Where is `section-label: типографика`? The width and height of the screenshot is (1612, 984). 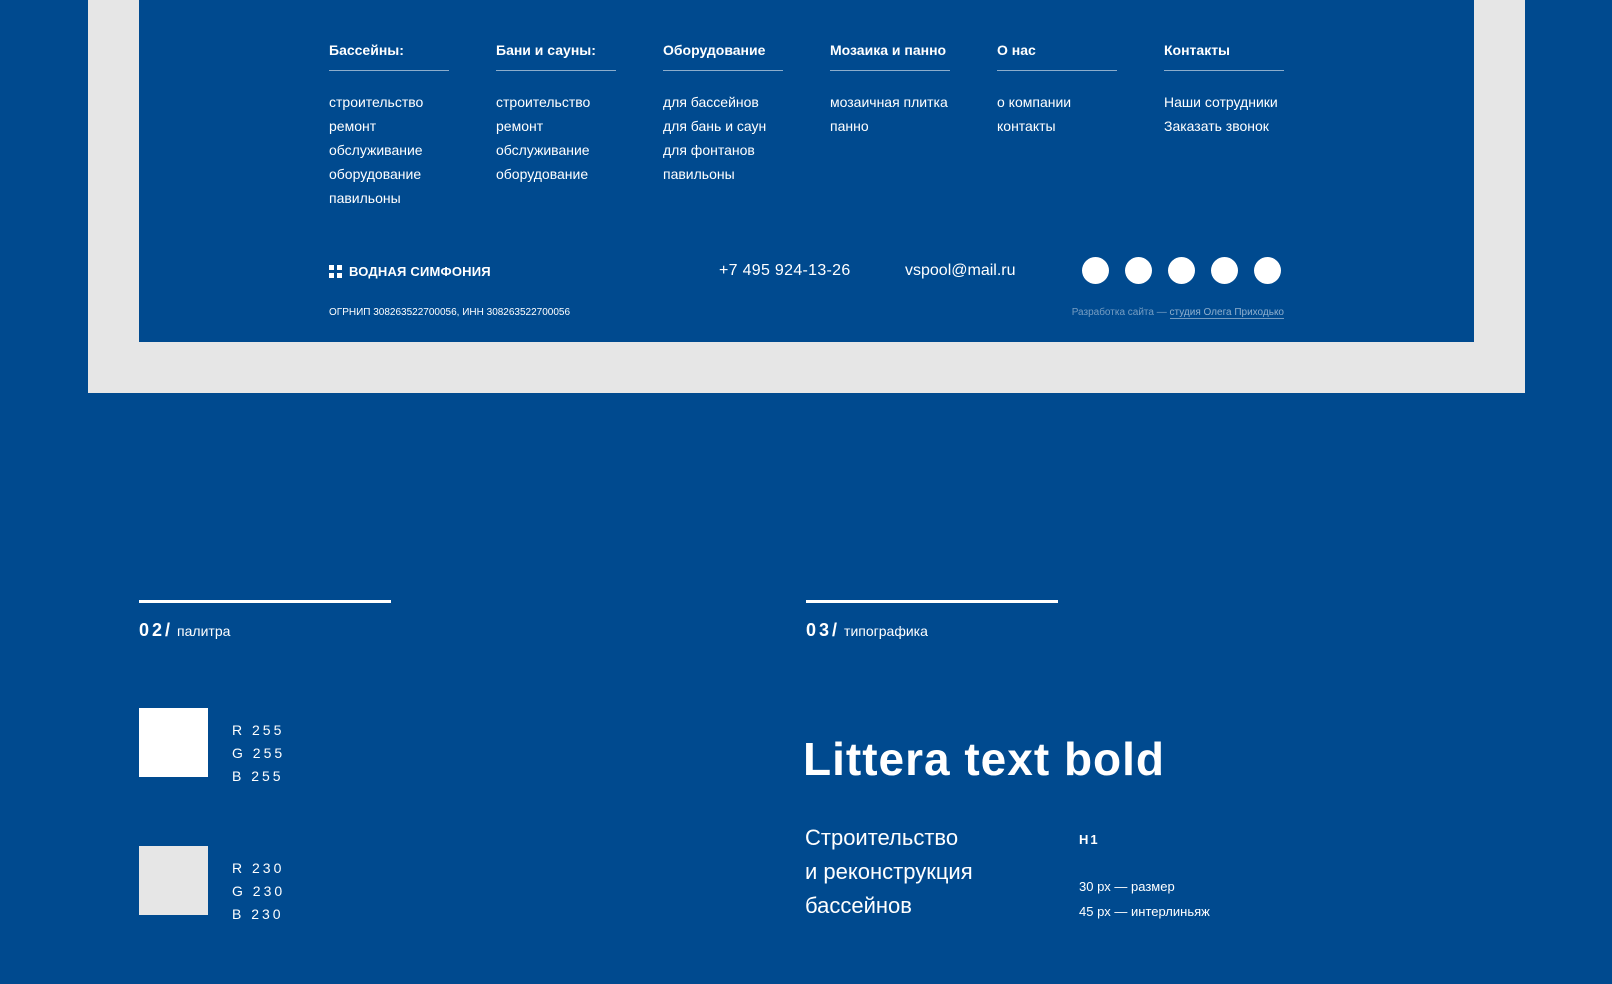
section-label: типографика is located at coordinates (886, 631).